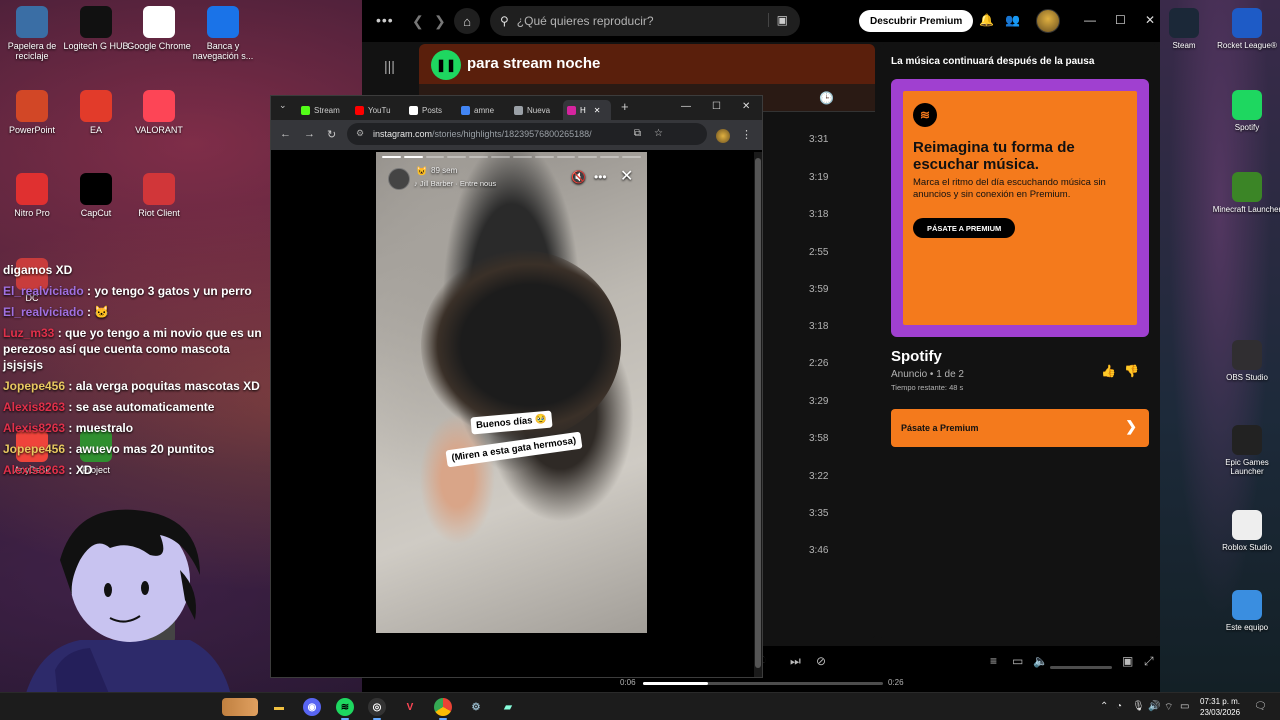 The height and width of the screenshot is (720, 1280). What do you see at coordinates (1149, 661) in the screenshot?
I see `fullscreen-icon: ⤢` at bounding box center [1149, 661].